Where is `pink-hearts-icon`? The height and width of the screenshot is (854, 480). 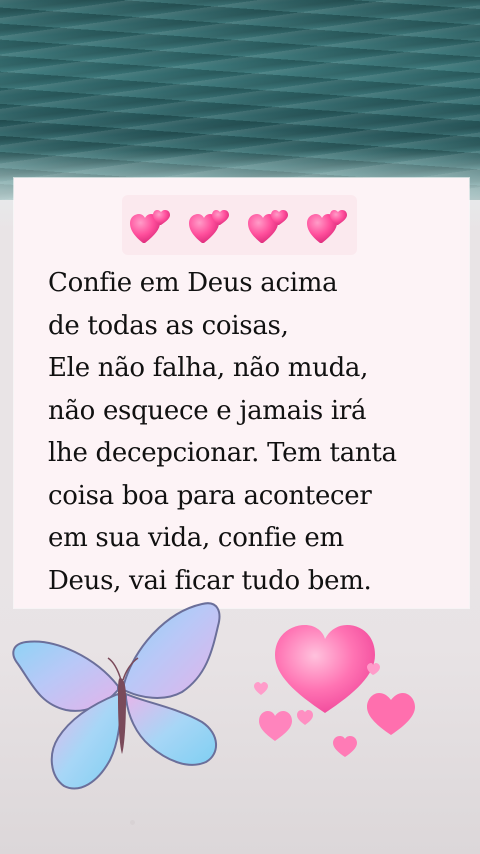
pink-hearts-icon is located at coordinates (334, 691).